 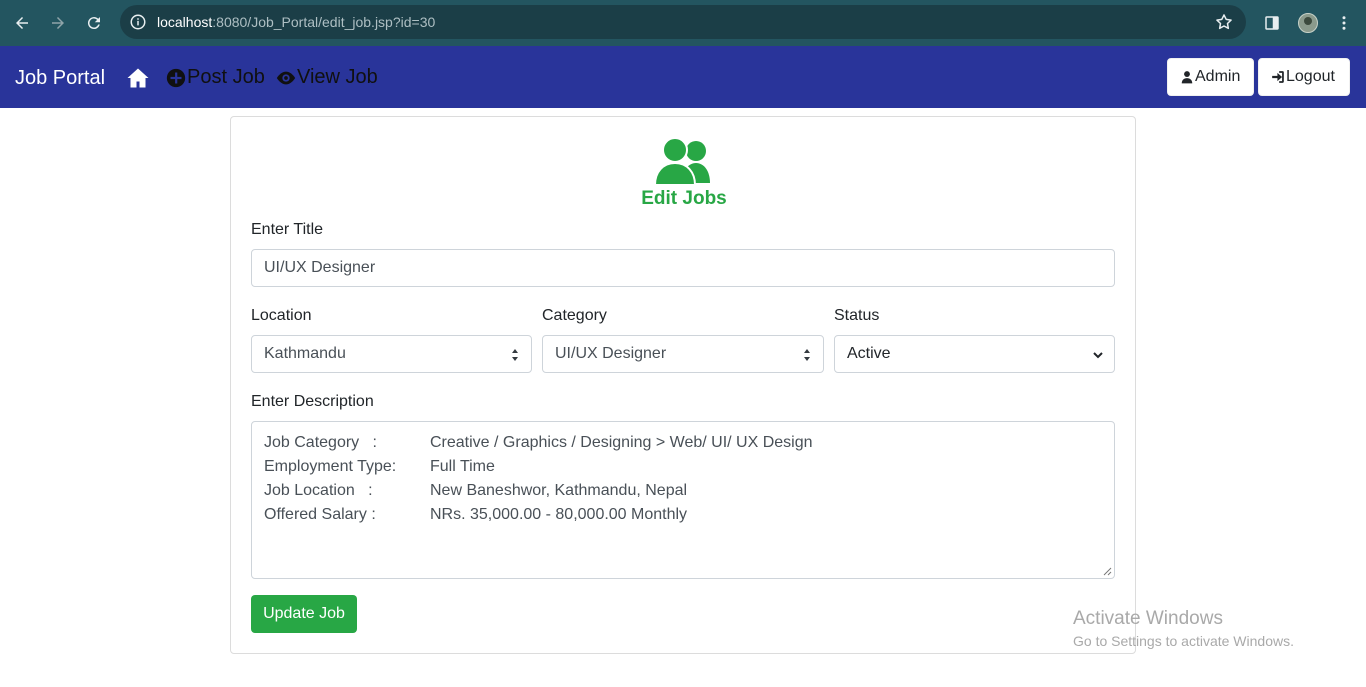 I want to click on description-line: Employment Type: Full Time, so click(x=683, y=467).